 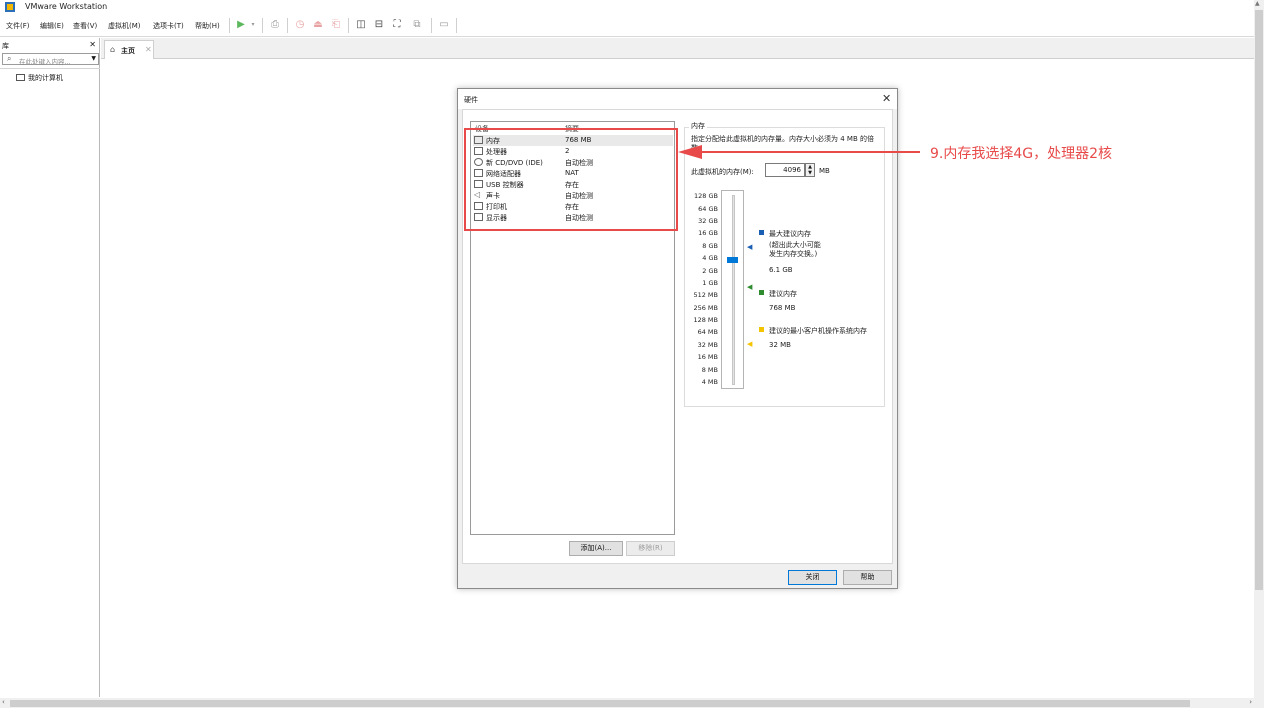 What do you see at coordinates (50, 367) in the screenshot?
I see `library-panel: 库 ✕ ⌕ 在此处键入内容... ▼ 我的计算机` at bounding box center [50, 367].